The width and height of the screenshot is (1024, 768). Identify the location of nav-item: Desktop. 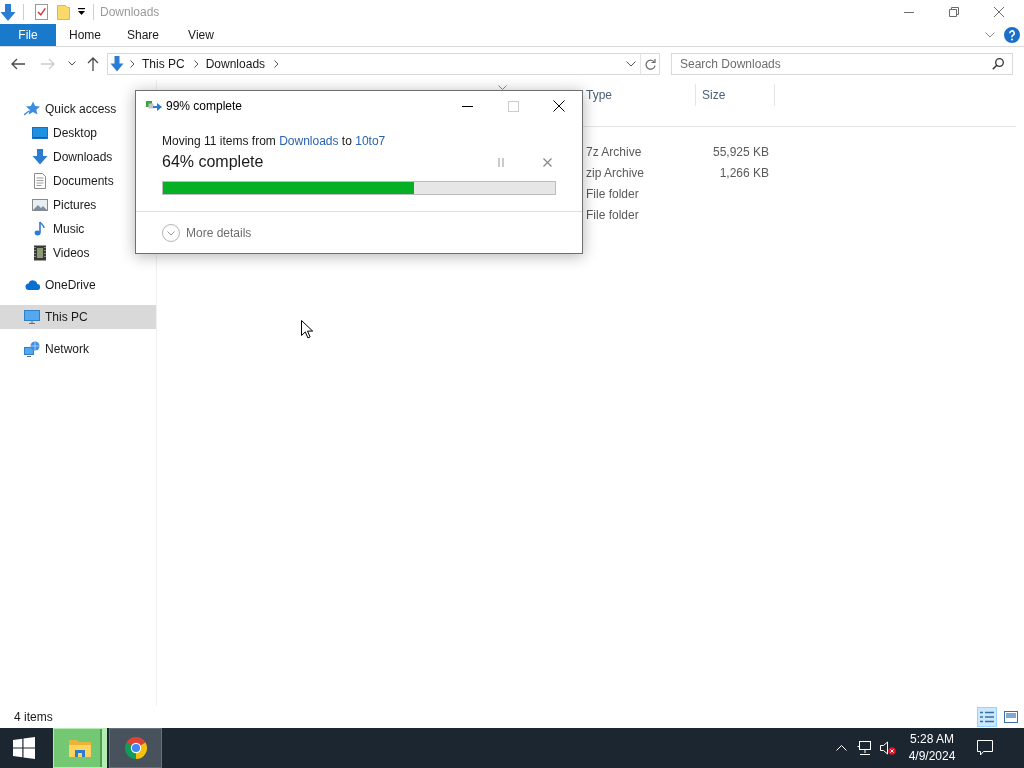
(66, 133).